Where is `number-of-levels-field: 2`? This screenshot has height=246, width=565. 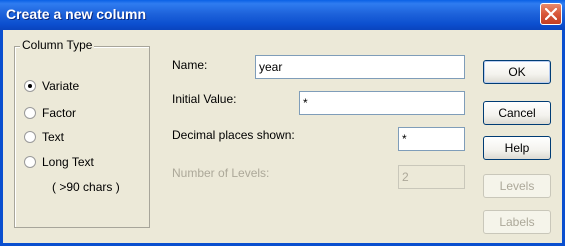
number-of-levels-field: 2 is located at coordinates (431, 177).